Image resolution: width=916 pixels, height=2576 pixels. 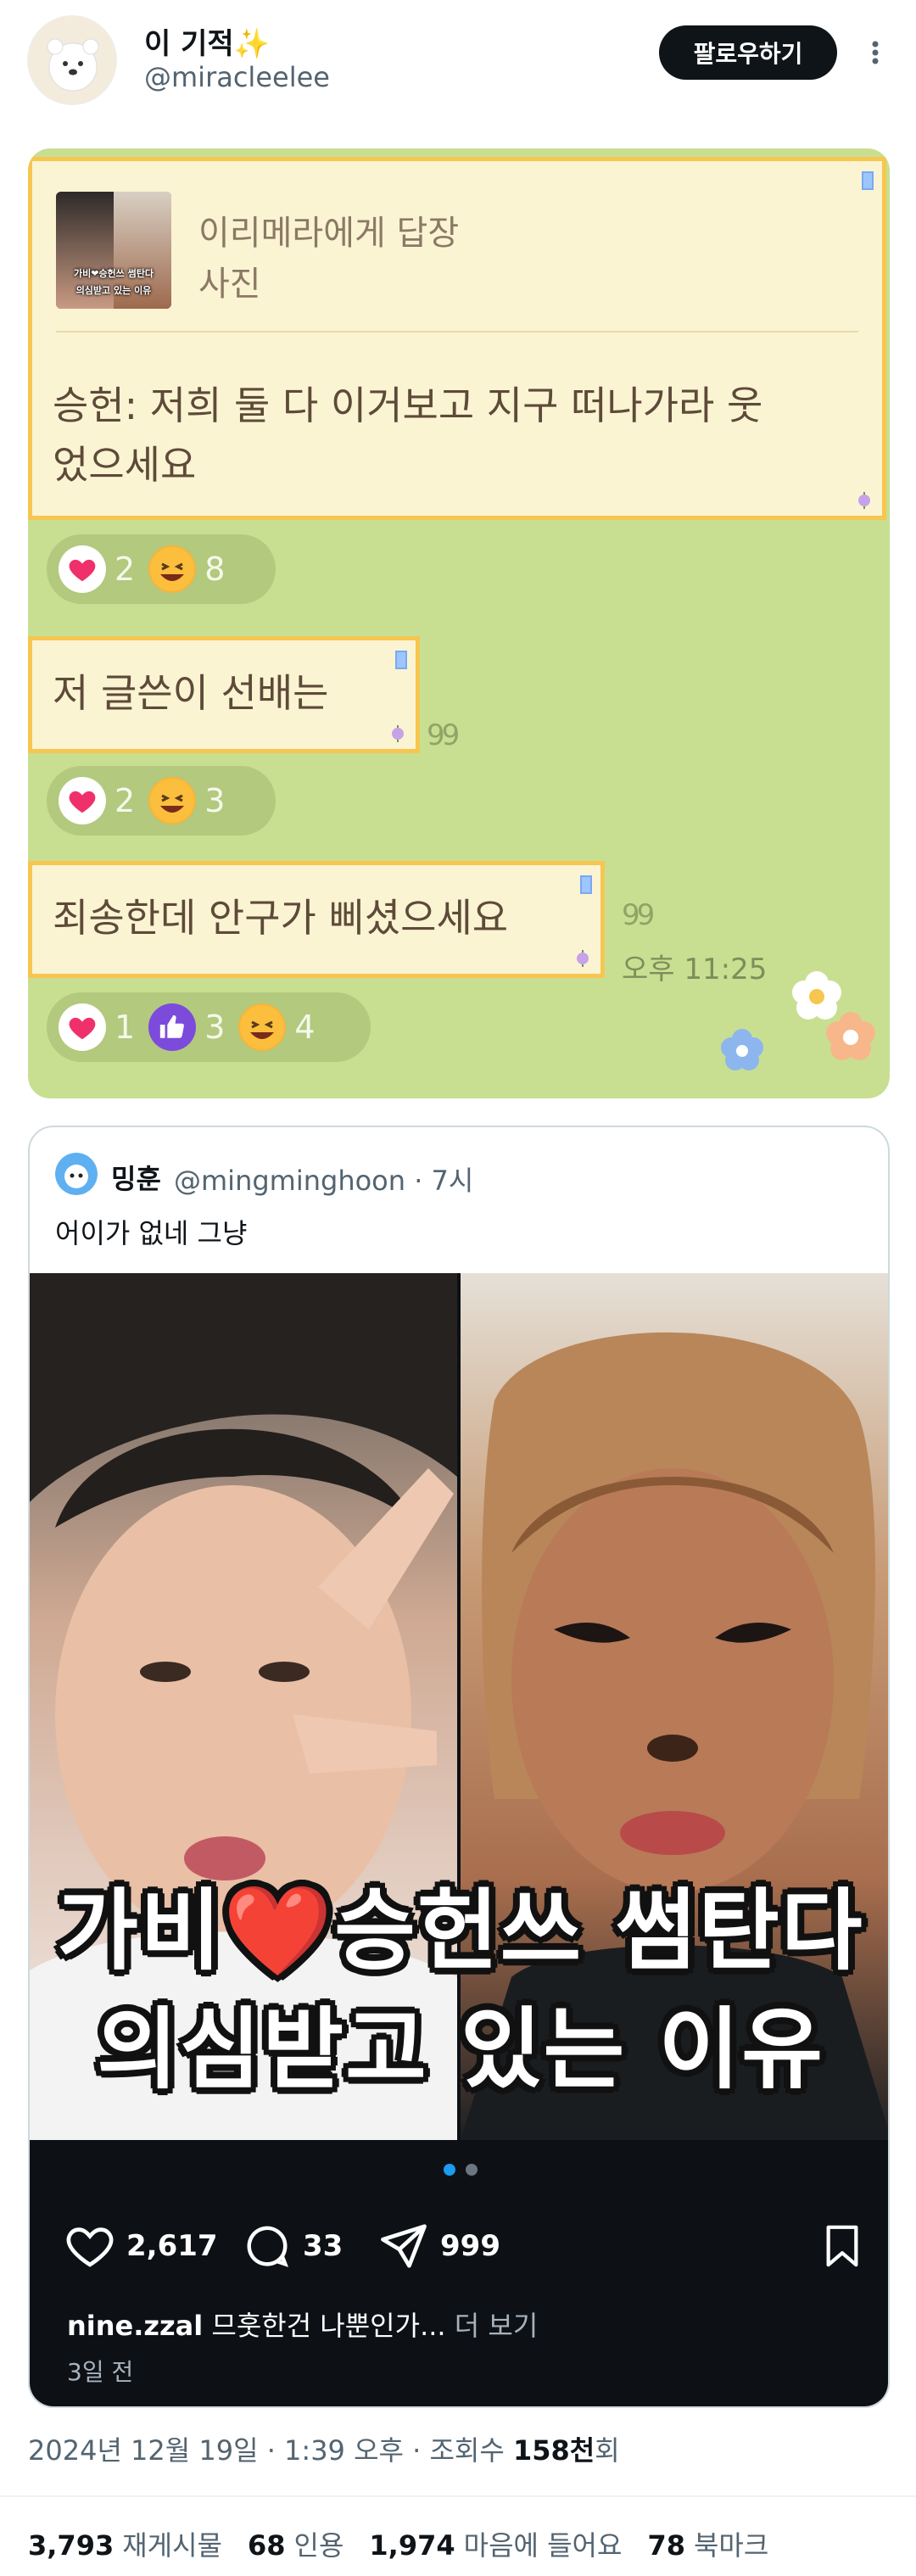 I want to click on message-bubble: 저 글쓴이 선배는, so click(x=224, y=694).